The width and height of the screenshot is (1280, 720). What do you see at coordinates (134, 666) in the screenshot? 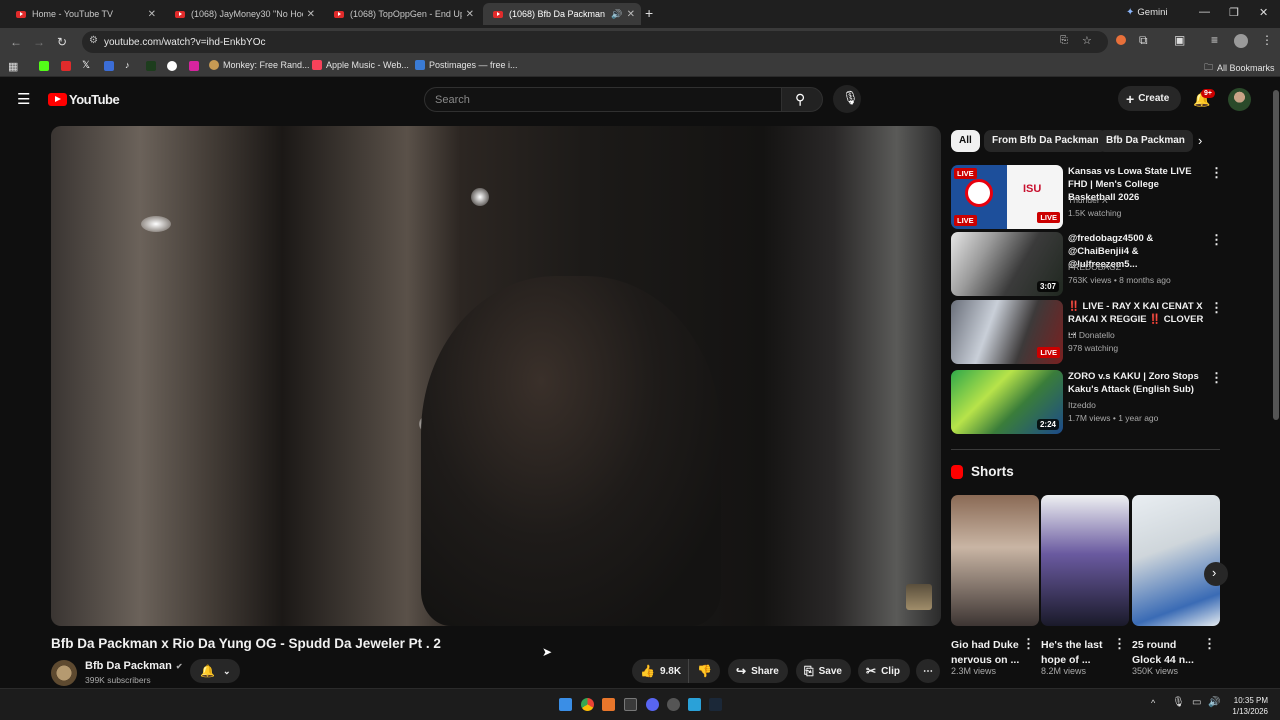
I see `channel-name-link: Bfb Da Packman ✔` at bounding box center [134, 666].